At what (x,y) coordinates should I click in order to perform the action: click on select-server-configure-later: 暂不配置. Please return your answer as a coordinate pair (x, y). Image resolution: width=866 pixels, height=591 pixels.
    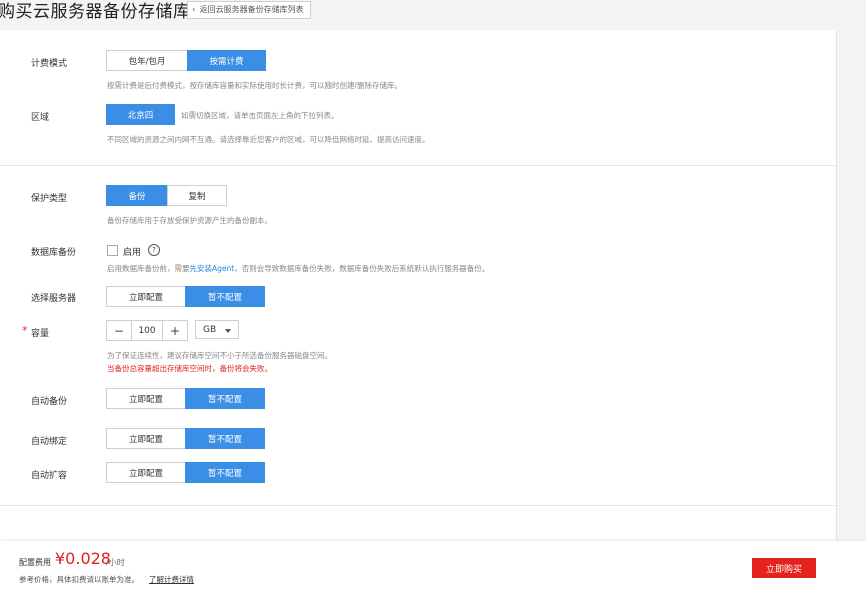
    Looking at the image, I should click on (225, 296).